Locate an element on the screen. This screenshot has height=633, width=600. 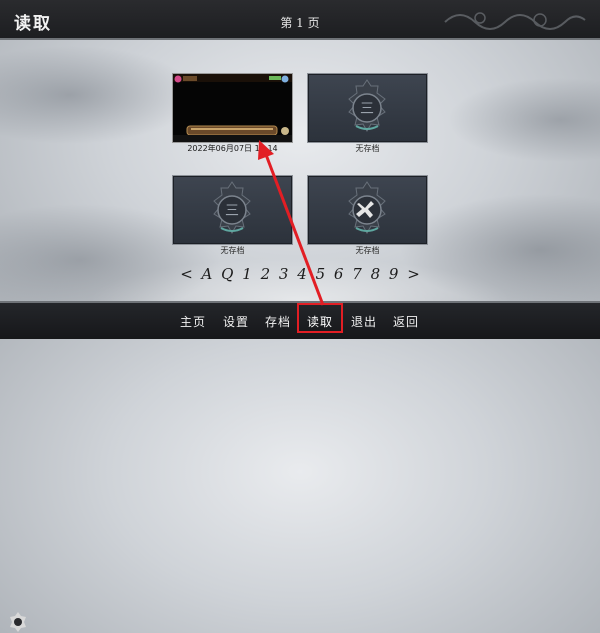
menu-exit: 退出 is located at coordinates (364, 321).